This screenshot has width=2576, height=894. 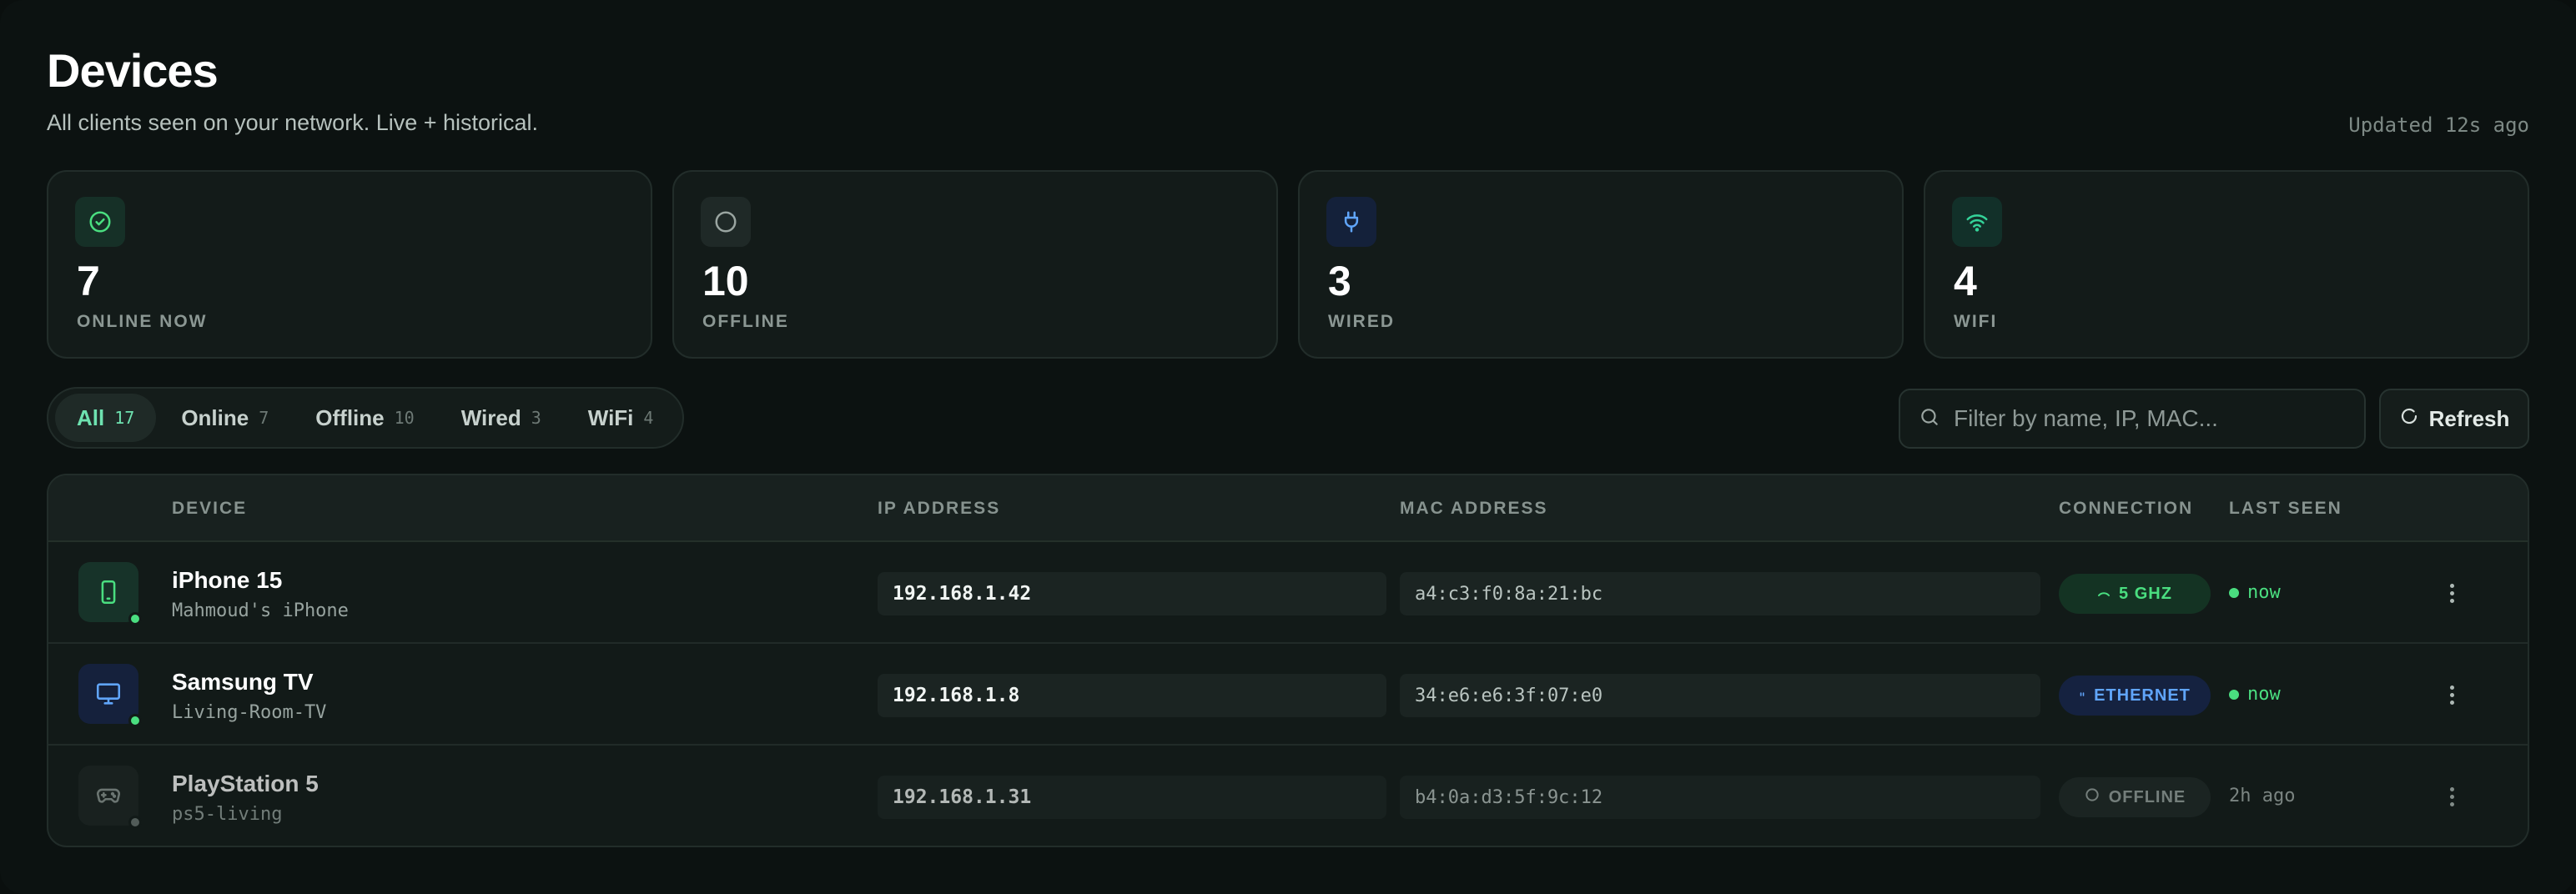 What do you see at coordinates (1929, 419) in the screenshot?
I see `search-icon` at bounding box center [1929, 419].